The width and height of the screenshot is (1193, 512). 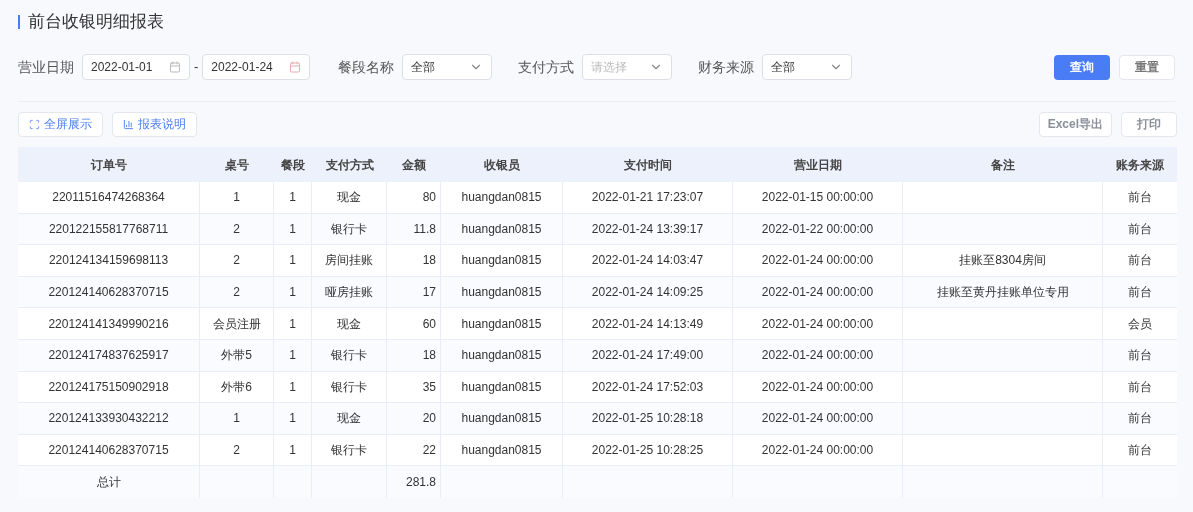 I want to click on table-cell-text: 外带5, so click(x=236, y=356).